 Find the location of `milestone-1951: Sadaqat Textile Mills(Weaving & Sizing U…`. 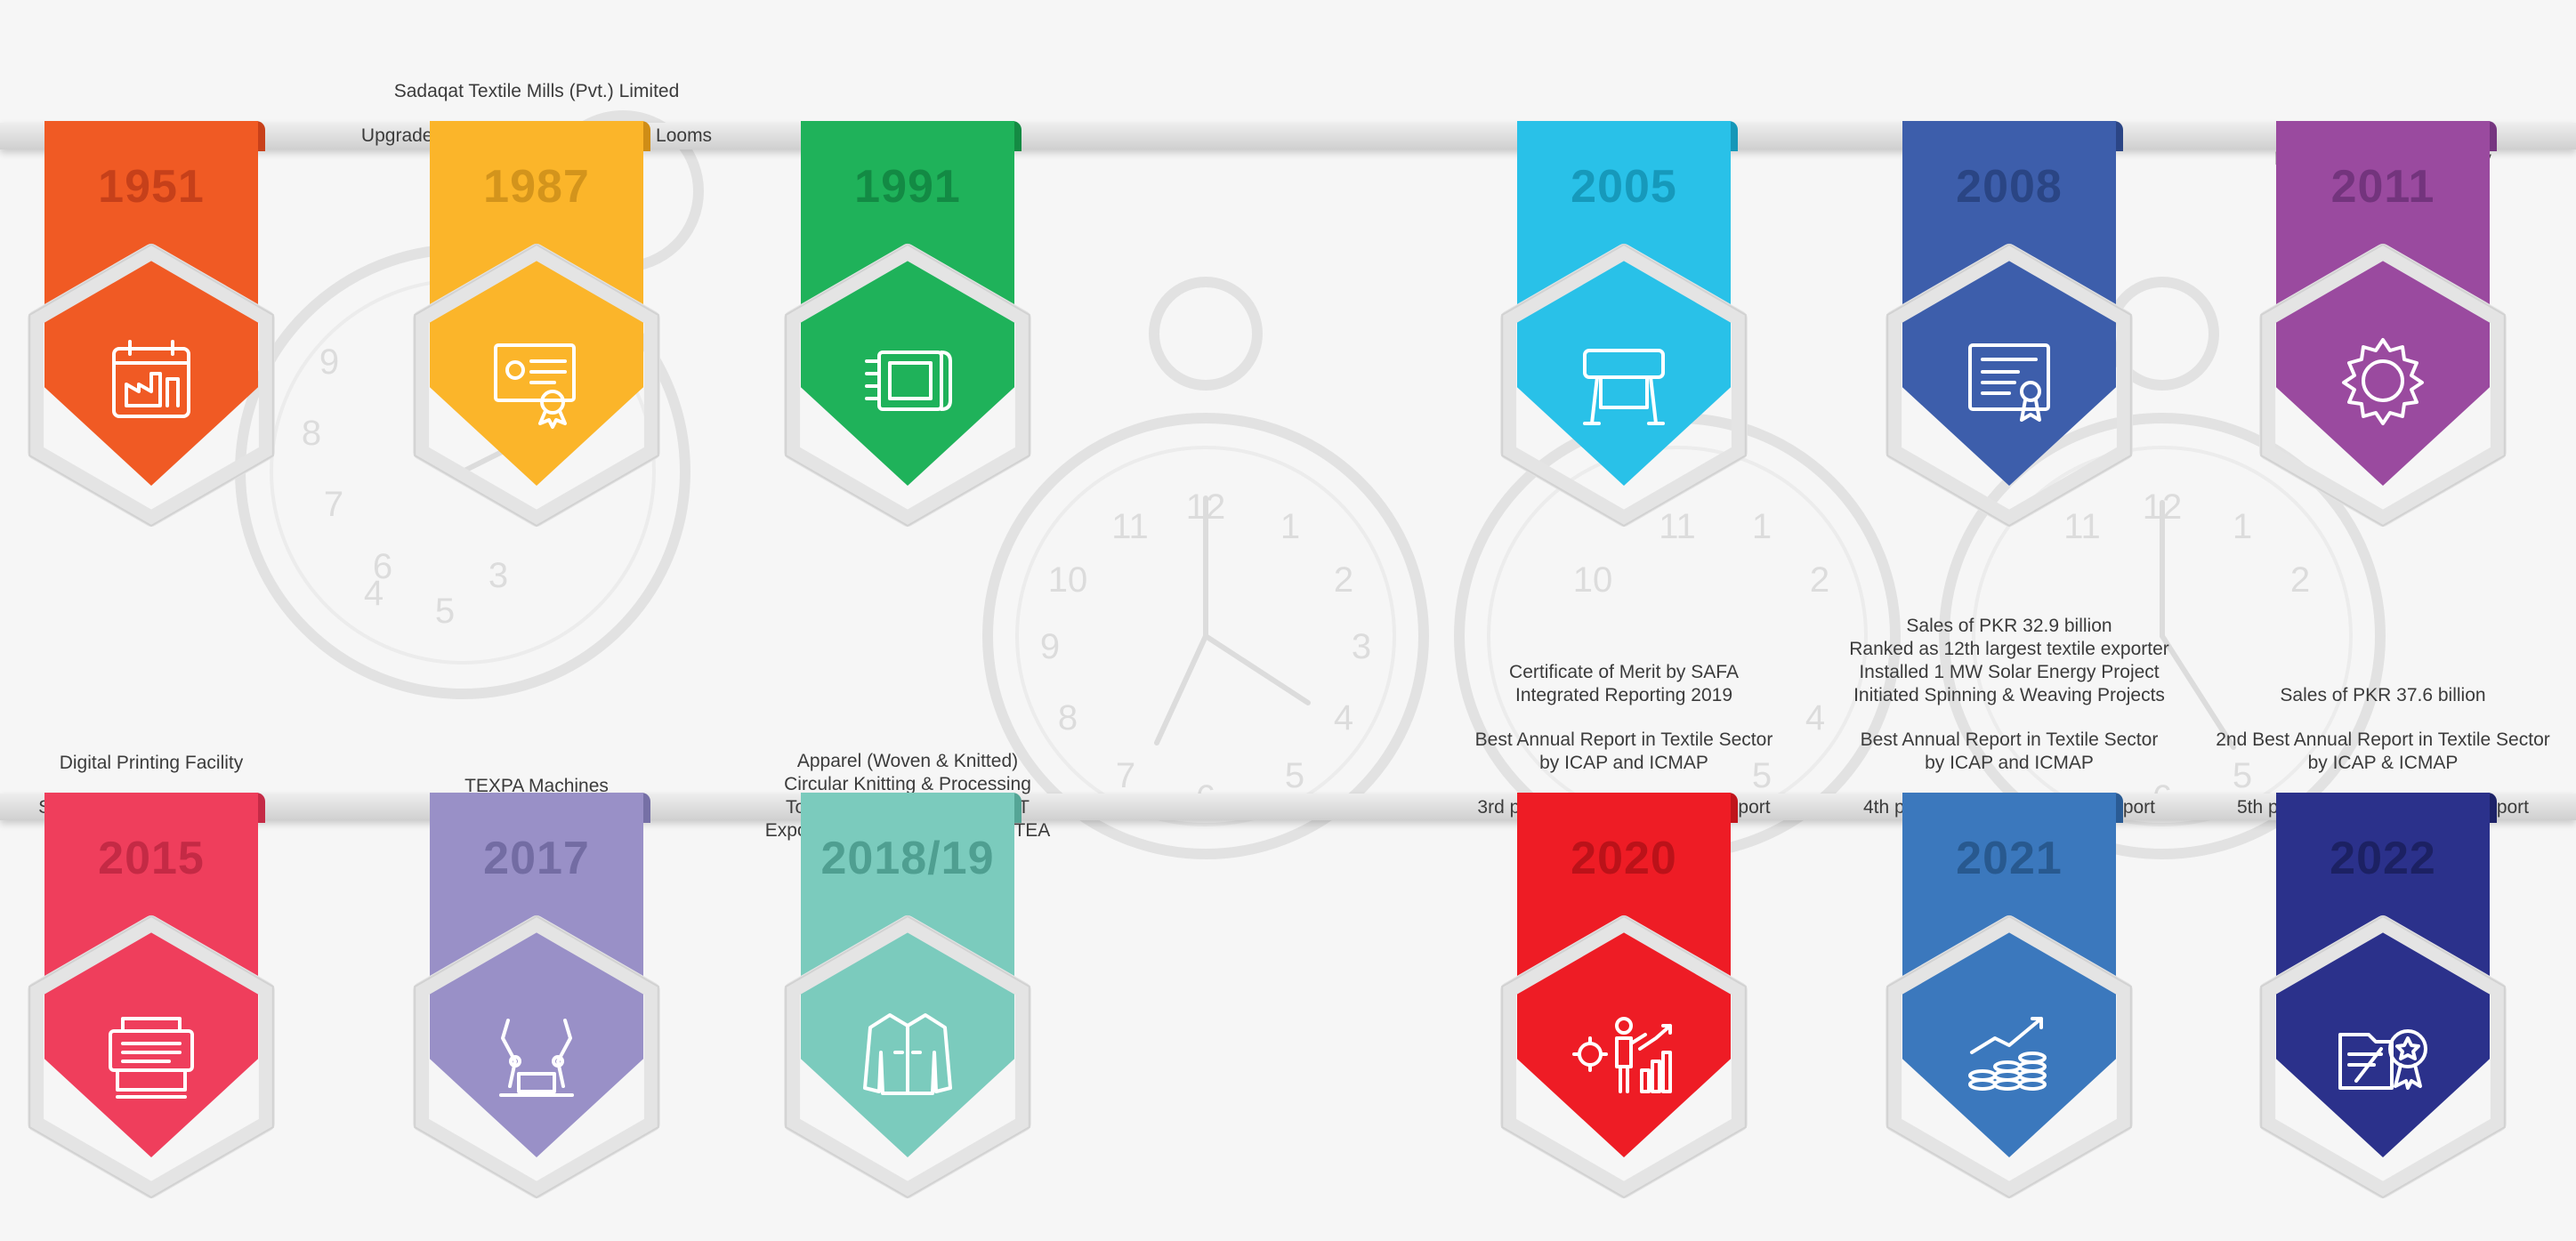

milestone-1951: Sadaqat Textile Mills(Weaving & Sizing U… is located at coordinates (151, 284).